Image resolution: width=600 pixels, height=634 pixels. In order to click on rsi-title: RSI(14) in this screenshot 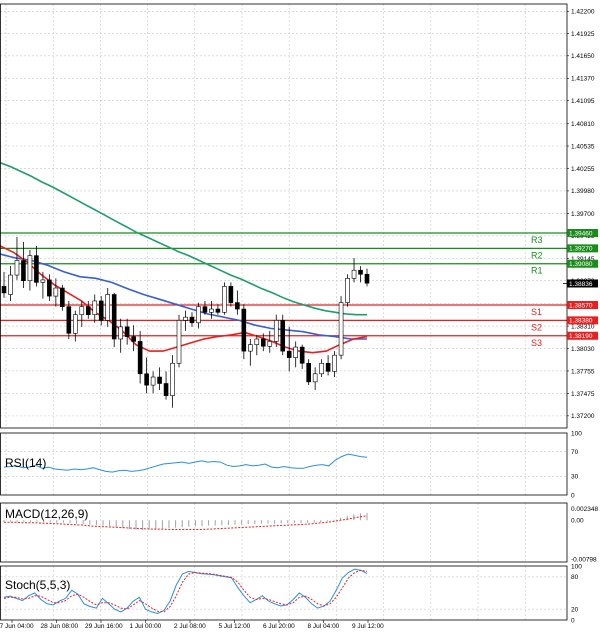, I will do `click(25, 463)`.